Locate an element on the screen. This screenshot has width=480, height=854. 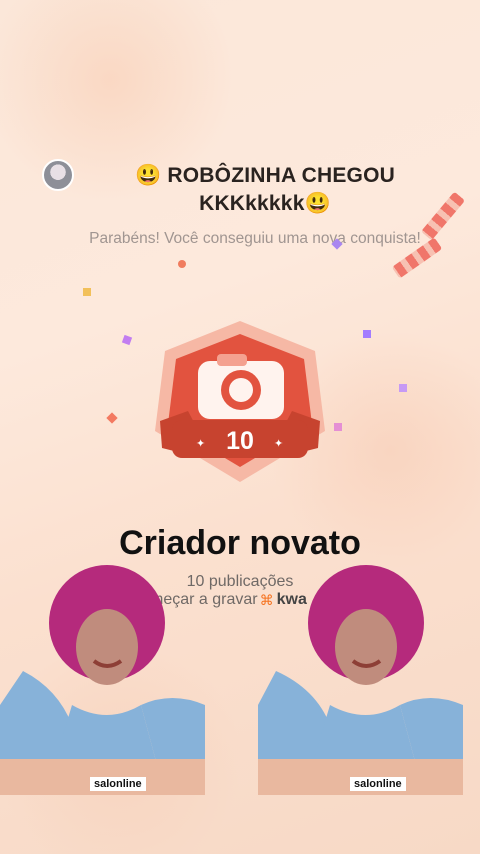
achievement-badge: 10 ✦ ✦ is located at coordinates (240, 401).